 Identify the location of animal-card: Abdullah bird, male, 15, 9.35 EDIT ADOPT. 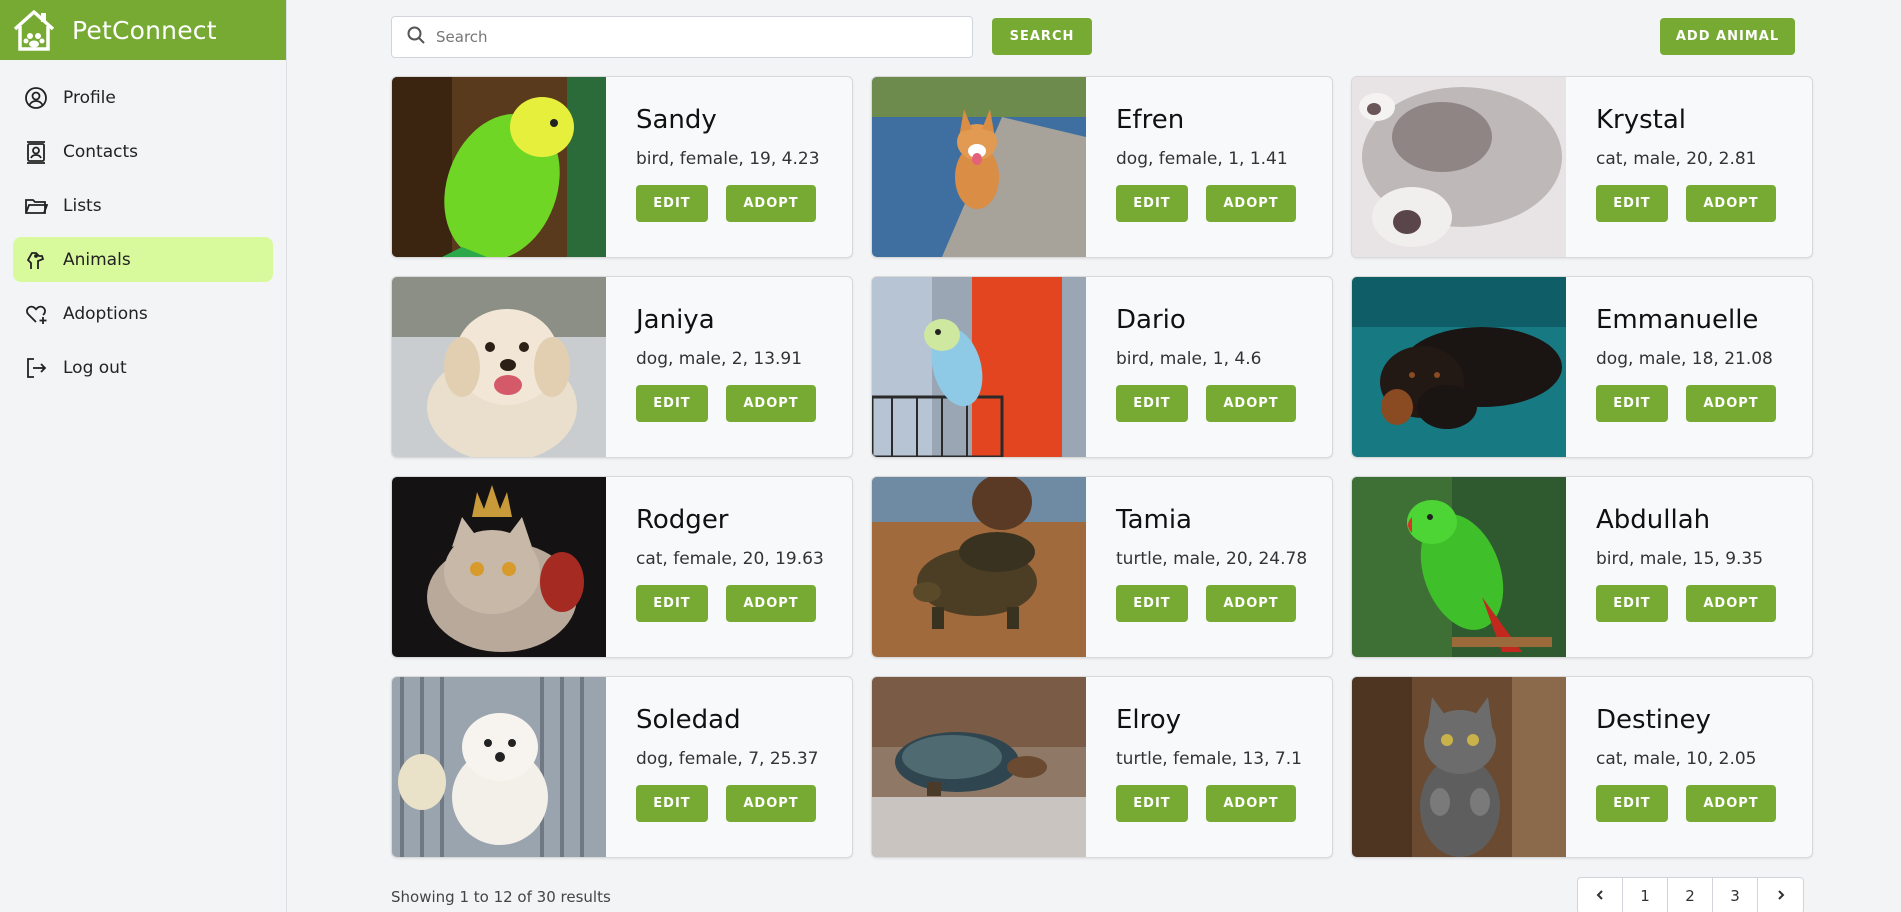
(1582, 567).